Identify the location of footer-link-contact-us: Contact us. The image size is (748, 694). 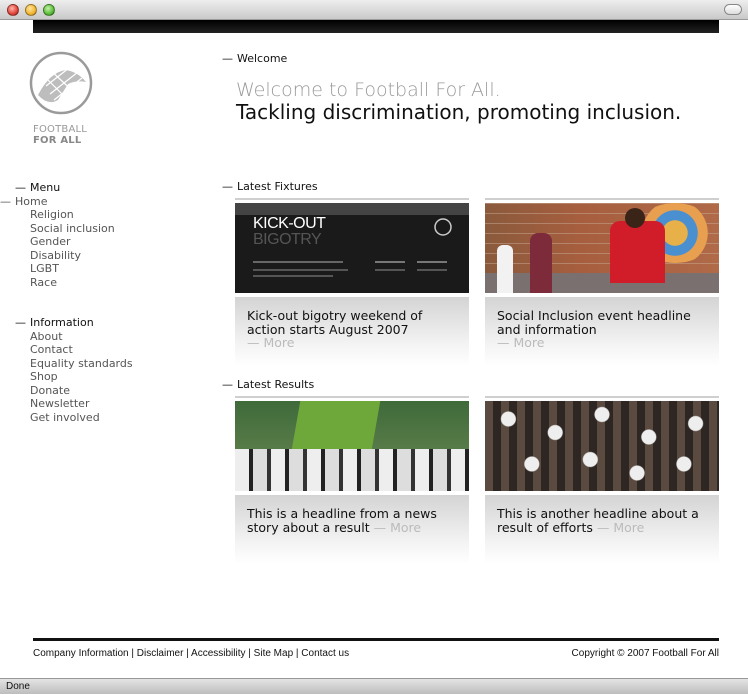
(325, 653).